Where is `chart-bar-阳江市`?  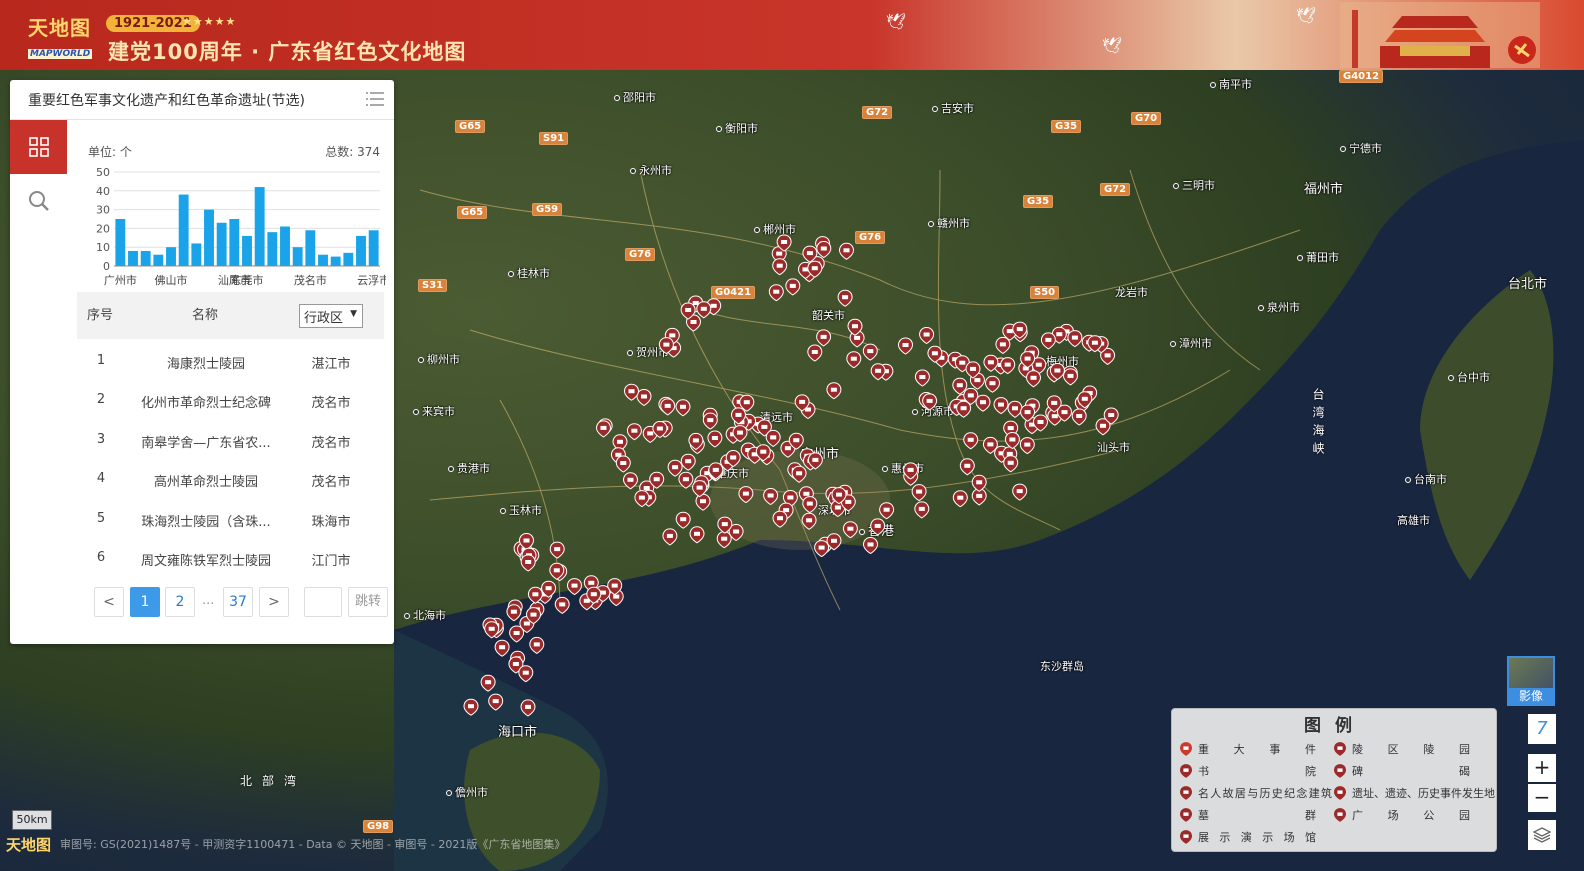 chart-bar-阳江市 is located at coordinates (285, 246).